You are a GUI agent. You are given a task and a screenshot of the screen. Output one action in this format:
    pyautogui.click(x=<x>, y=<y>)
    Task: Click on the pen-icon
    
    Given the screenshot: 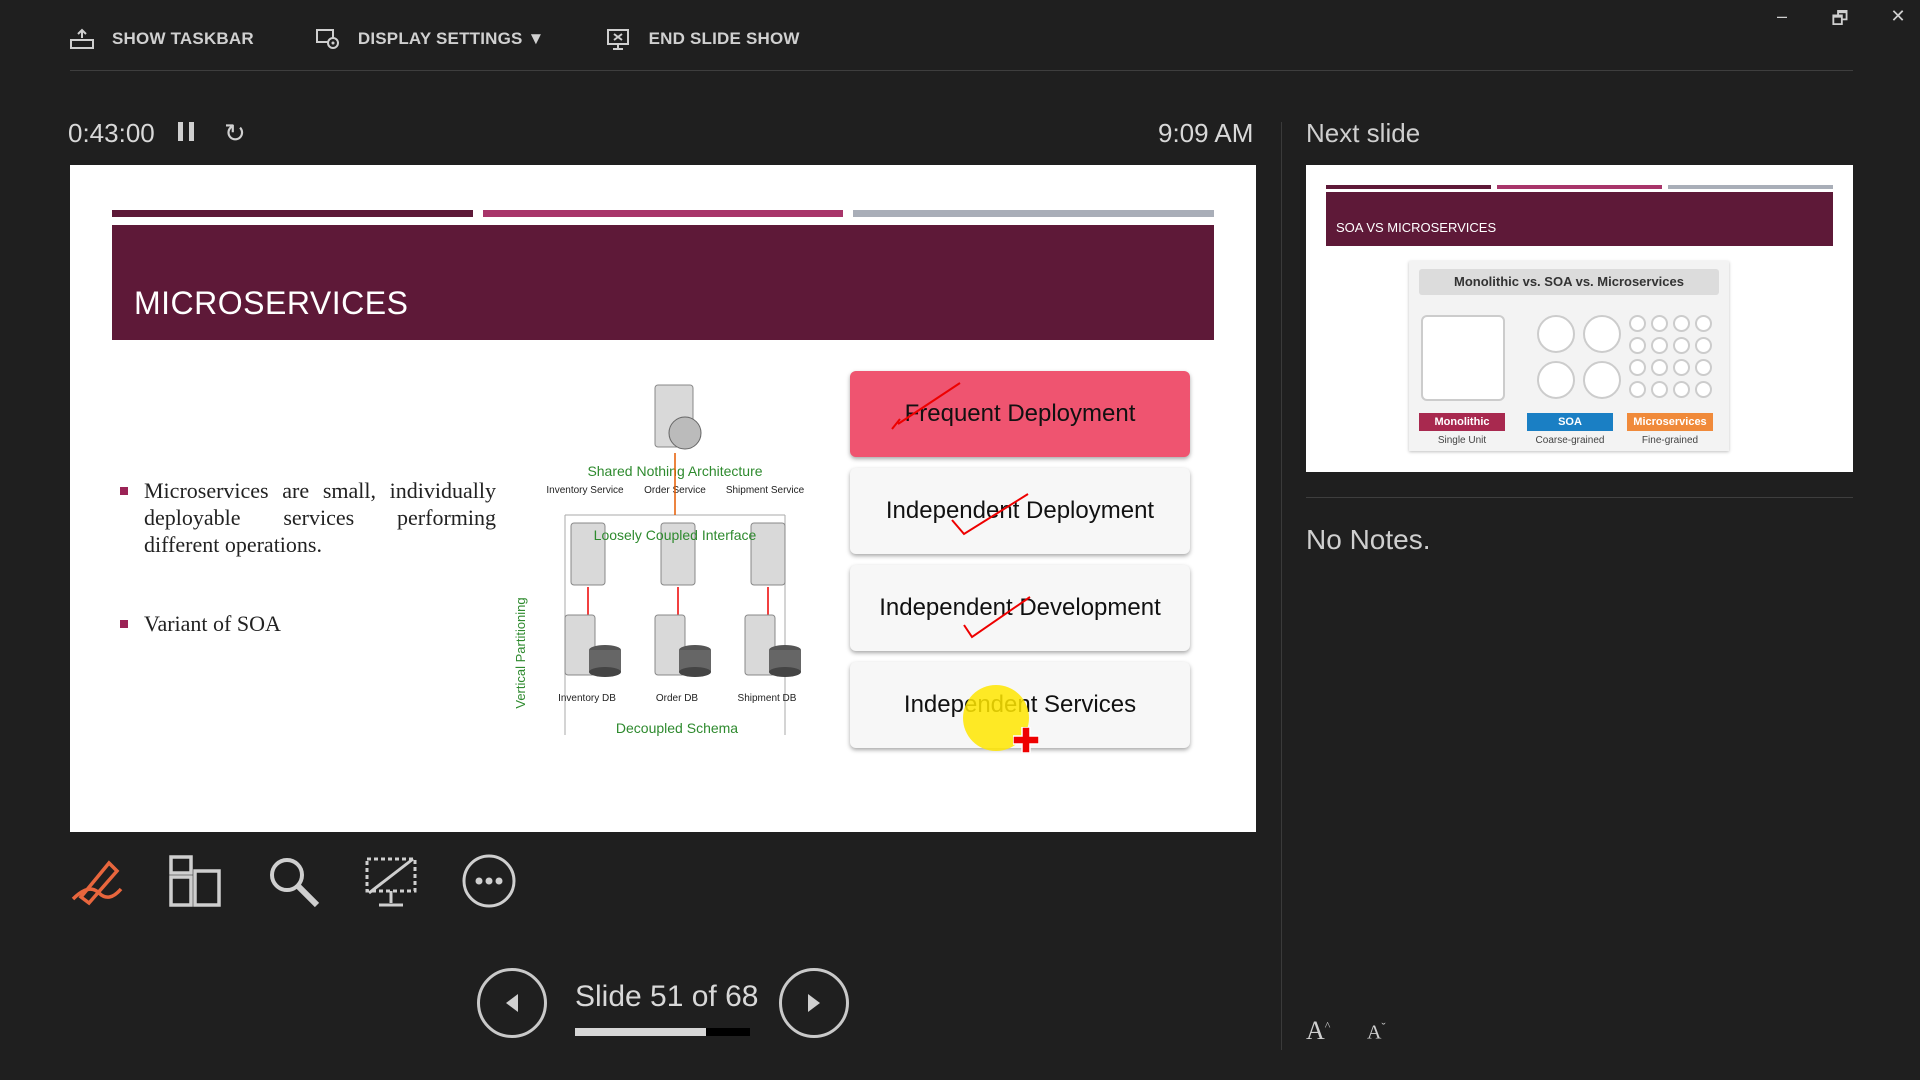 What is the action you would take?
    pyautogui.click(x=97, y=883)
    